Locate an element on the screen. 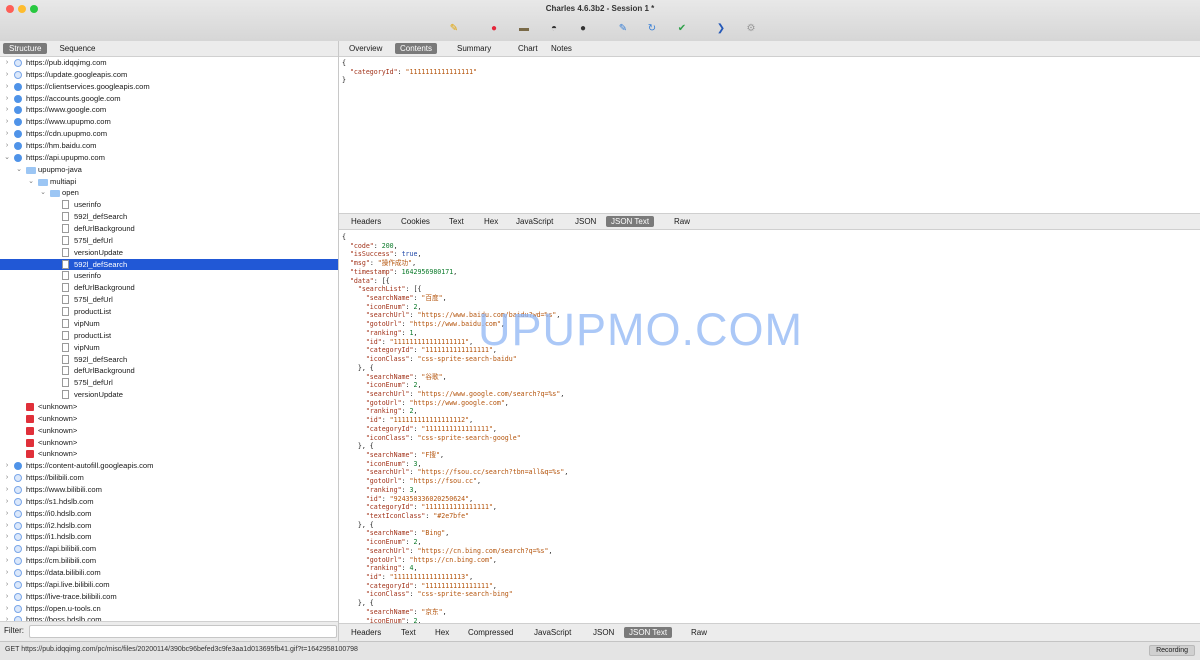 This screenshot has height=660, width=1200. detail-tab-chart: Chart is located at coordinates (528, 48).